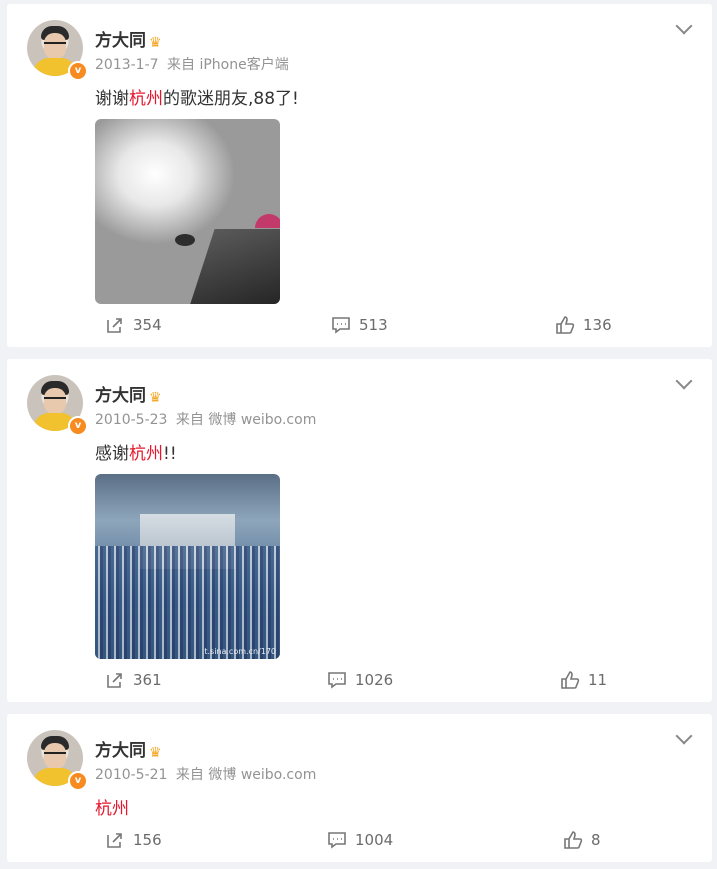 The image size is (717, 869). Describe the element at coordinates (131, 775) in the screenshot. I see `post-date: 2010-5-21` at that location.